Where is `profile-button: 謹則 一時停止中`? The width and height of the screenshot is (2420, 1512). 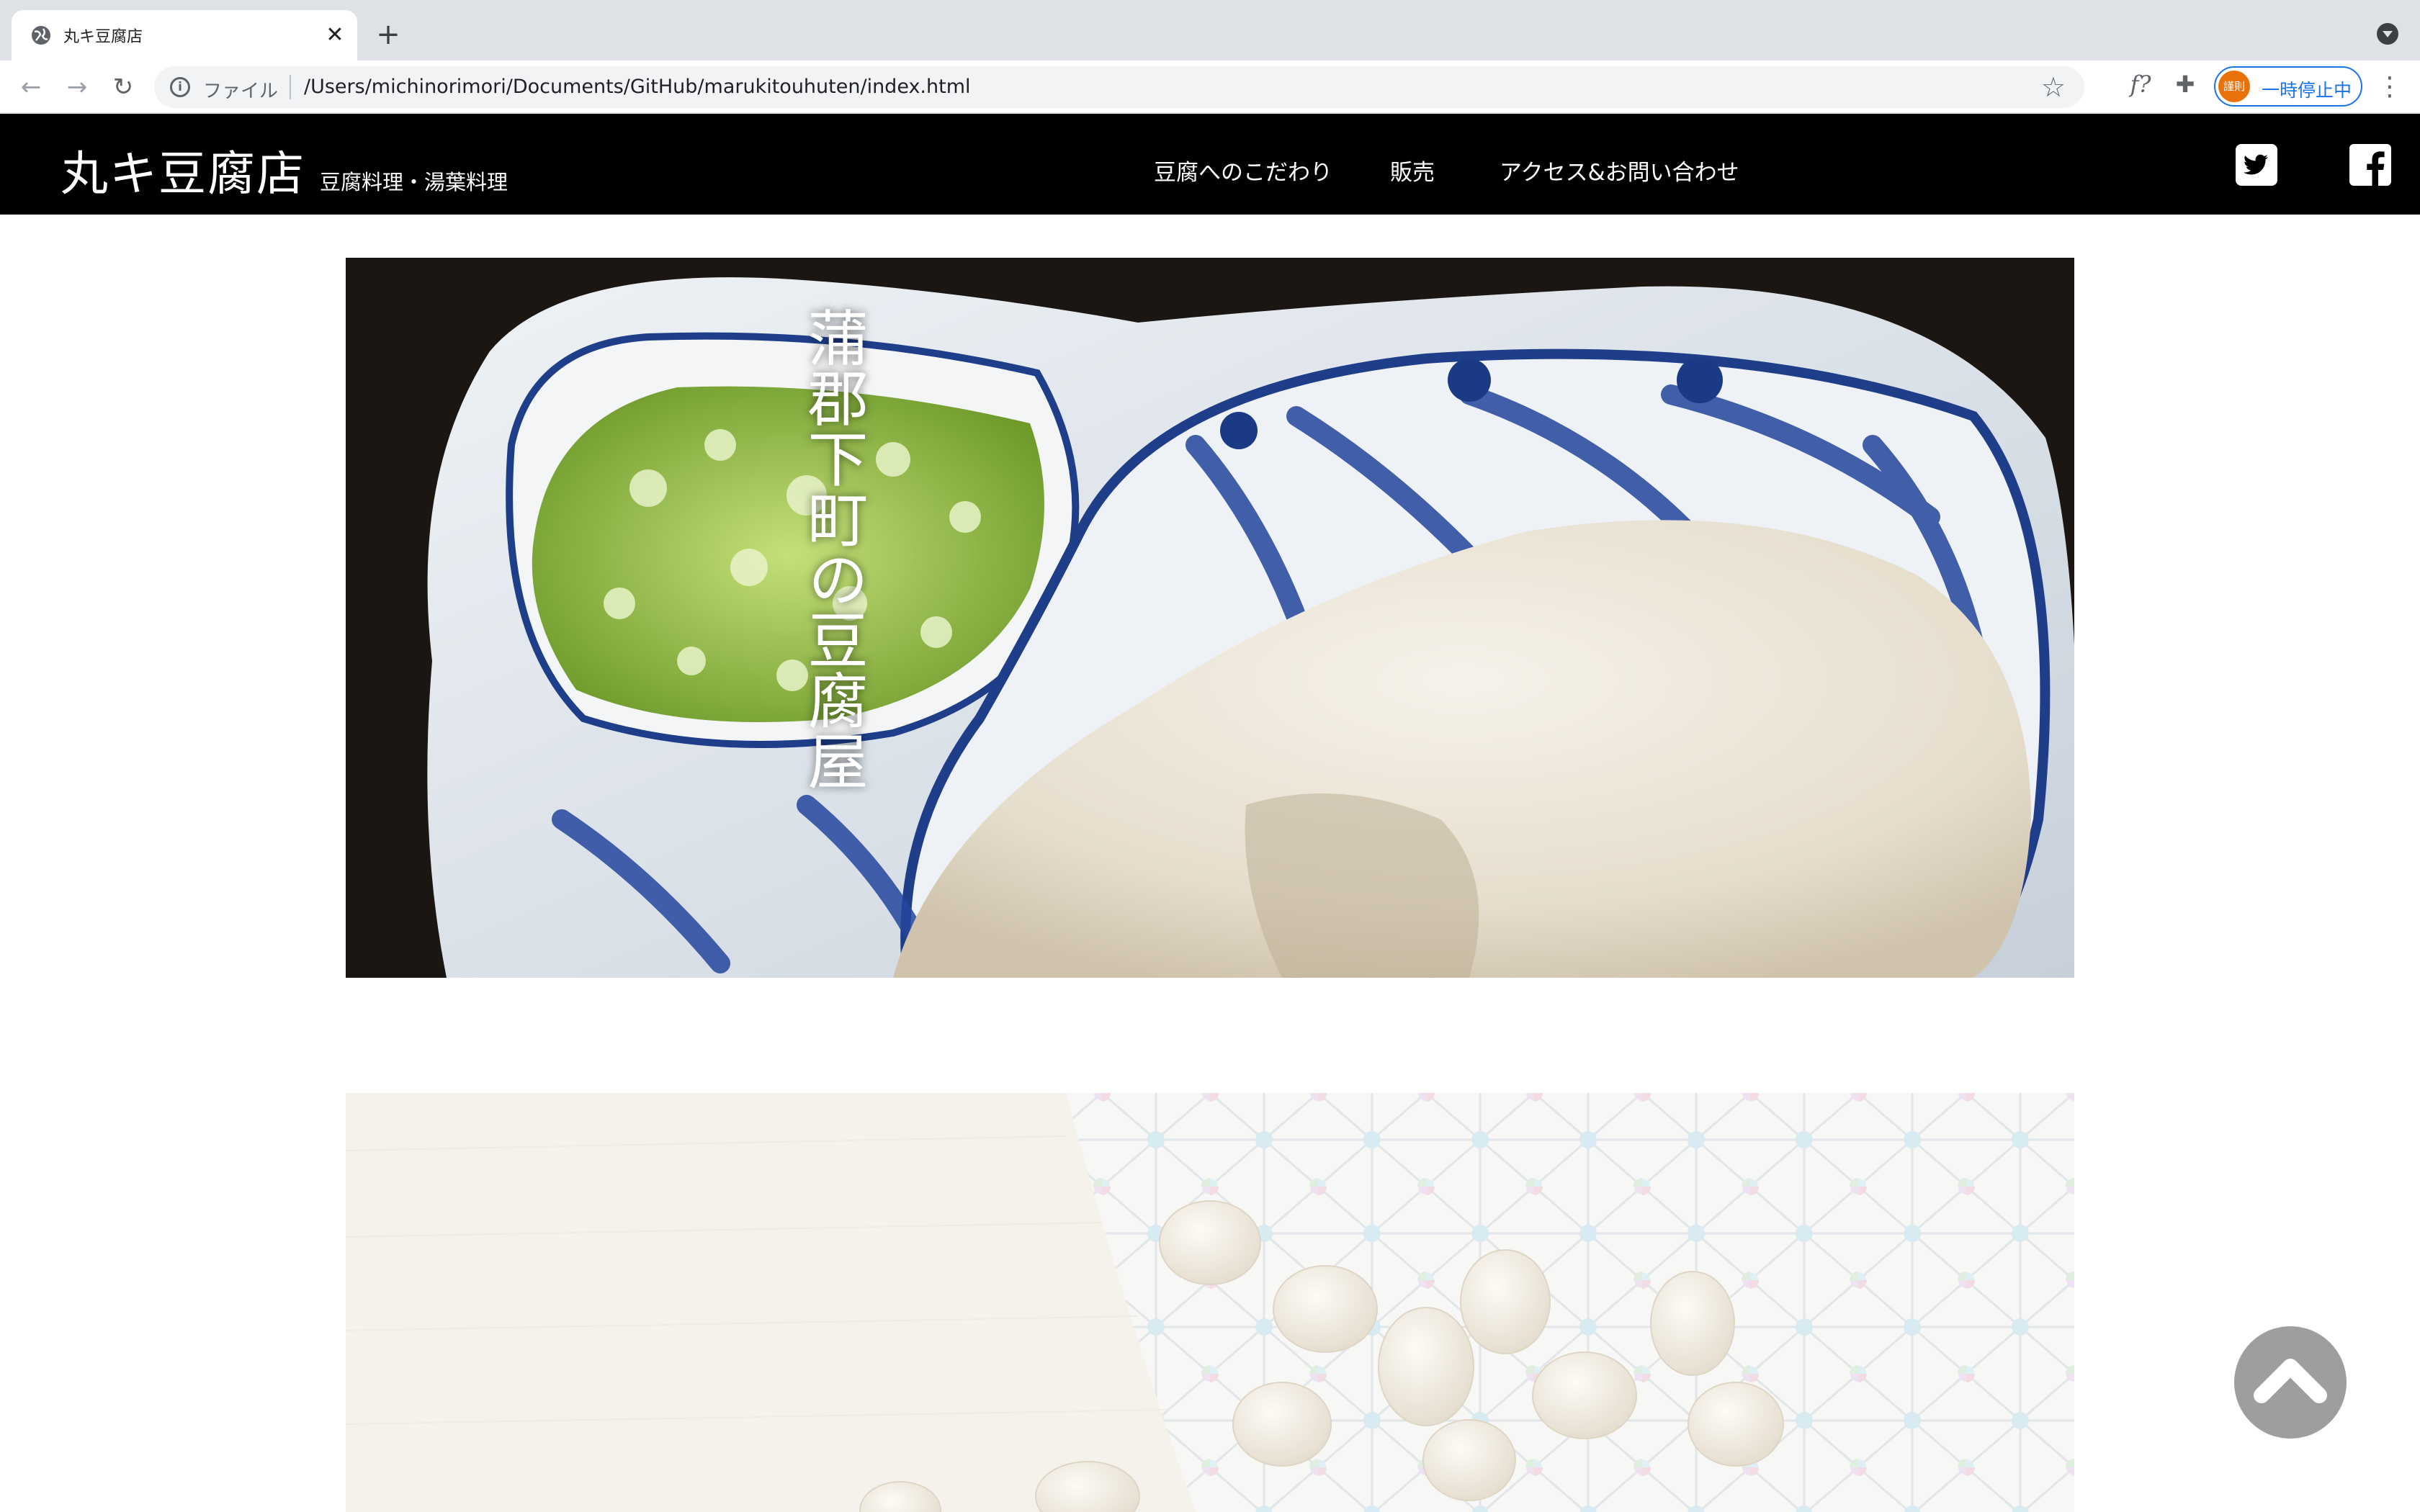
profile-button: 謹則 一時停止中 is located at coordinates (2288, 86).